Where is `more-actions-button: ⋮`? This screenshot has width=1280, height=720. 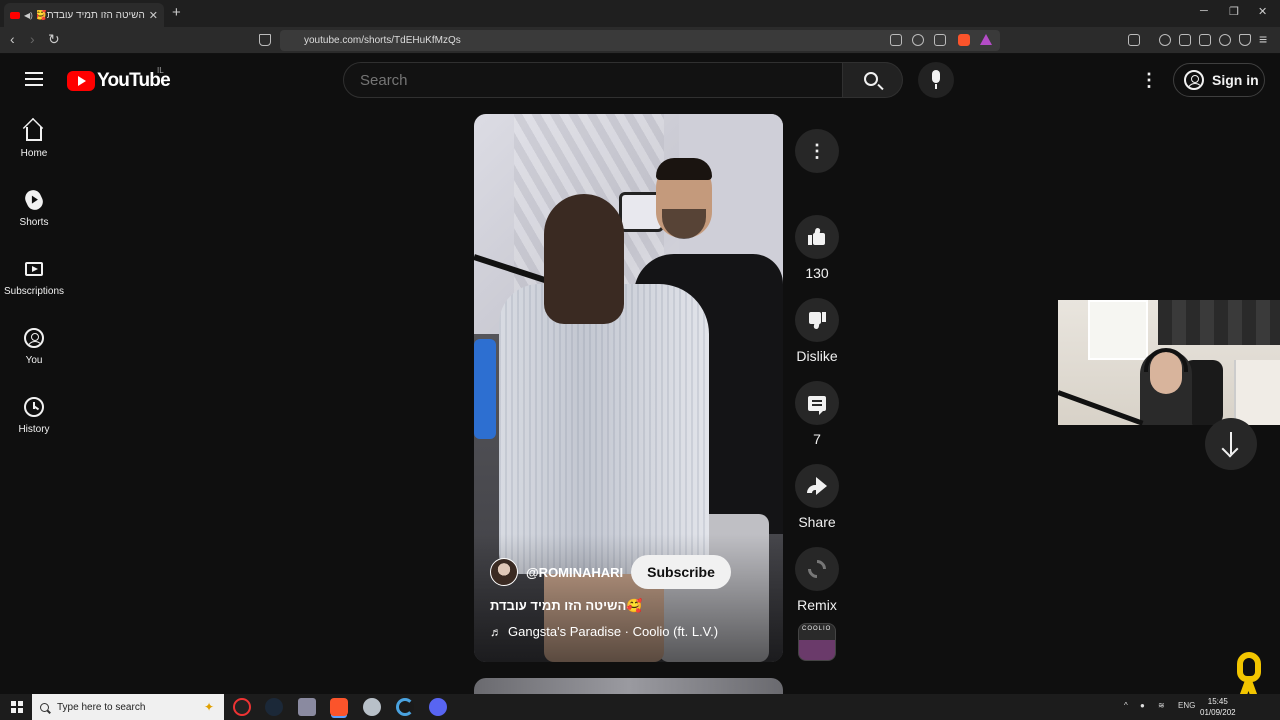 more-actions-button: ⋮ is located at coordinates (817, 151).